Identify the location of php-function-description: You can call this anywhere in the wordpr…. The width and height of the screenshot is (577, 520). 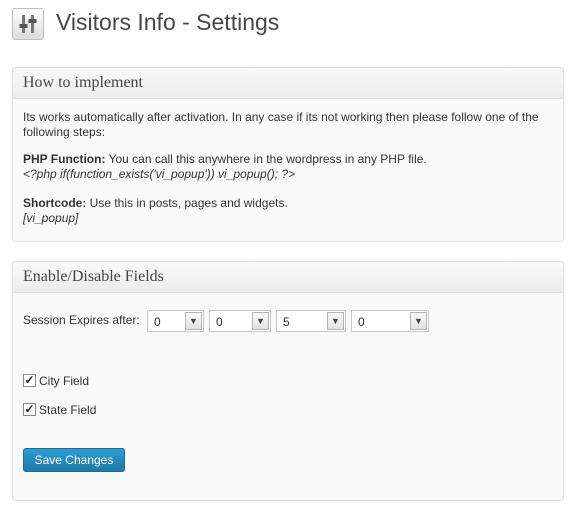
(266, 159).